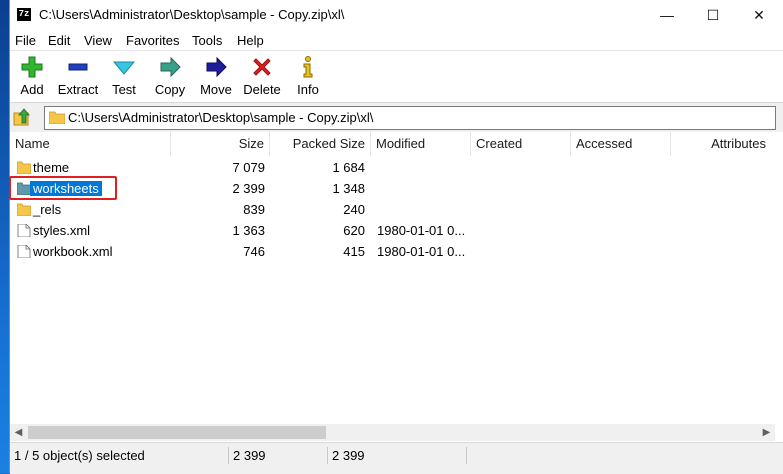 The width and height of the screenshot is (783, 474). Describe the element at coordinates (713, 15) in the screenshot. I see `maximize-button: ☐` at that location.